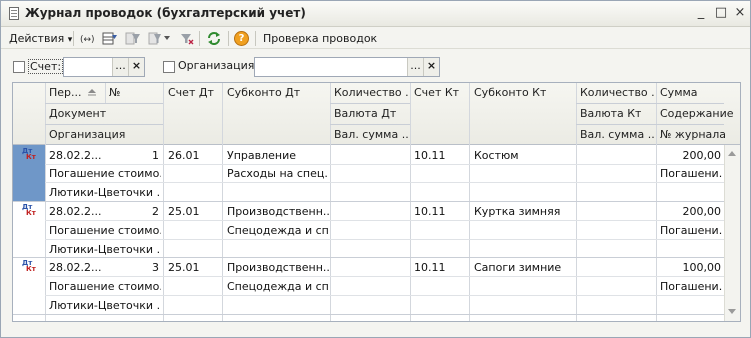  Describe the element at coordinates (19, 67) in the screenshot. I see `account-filter-checkbox` at that location.